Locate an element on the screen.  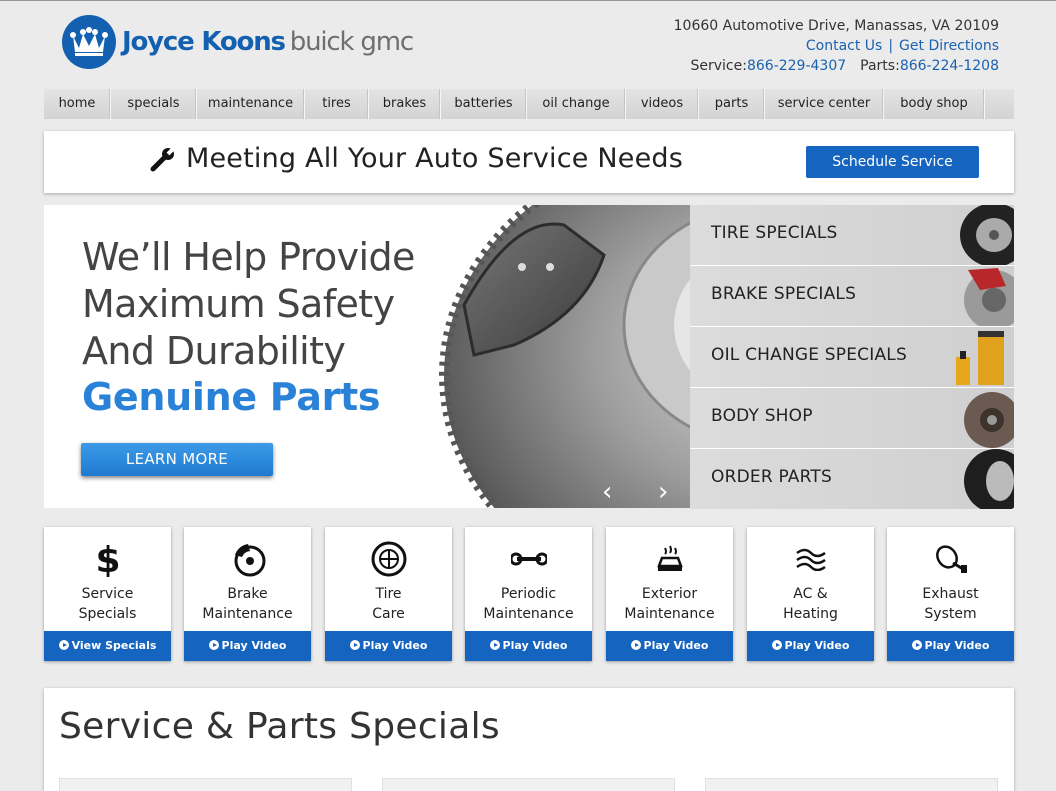
card-label: Brake Maintenance is located at coordinates (247, 604).